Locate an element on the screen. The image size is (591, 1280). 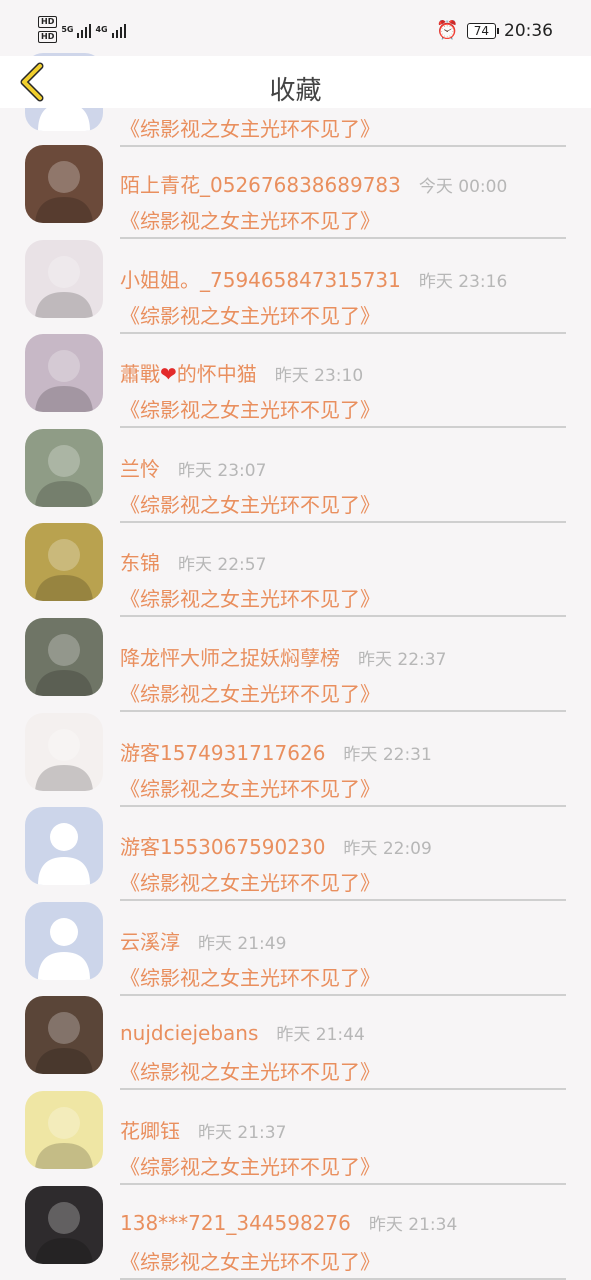
user-name: 降龙怦大师之捉妖焖孽榜 is located at coordinates (230, 658).